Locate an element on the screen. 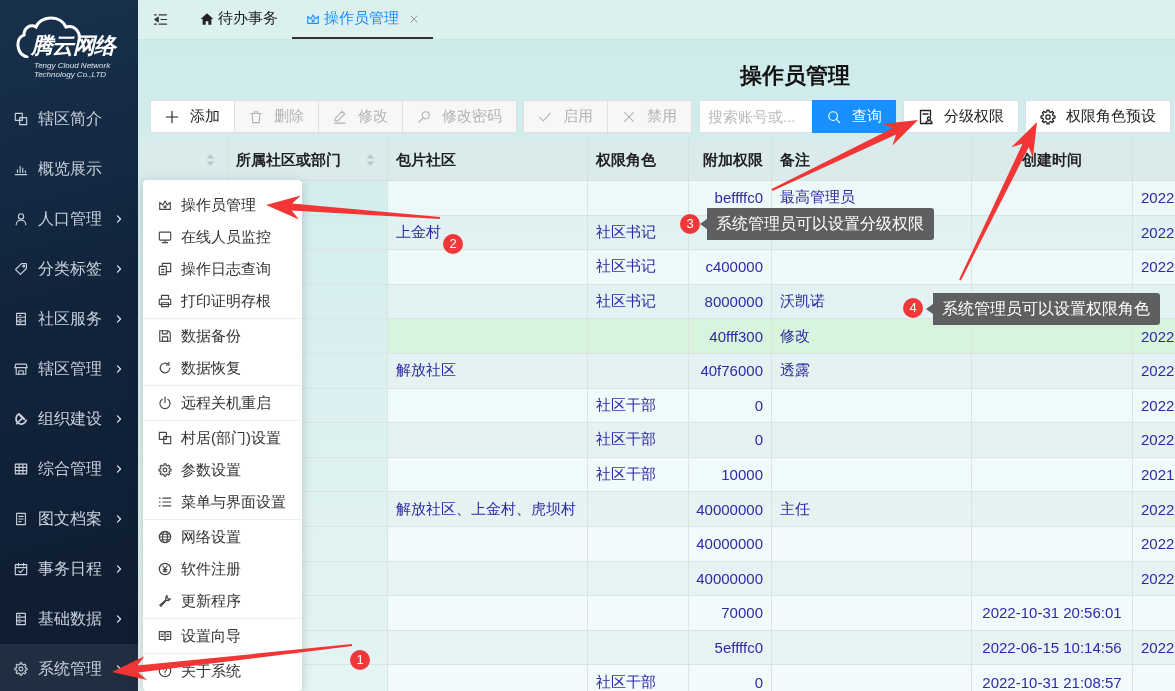 The height and width of the screenshot is (691, 1175). table-cell: c400000 is located at coordinates (730, 267).